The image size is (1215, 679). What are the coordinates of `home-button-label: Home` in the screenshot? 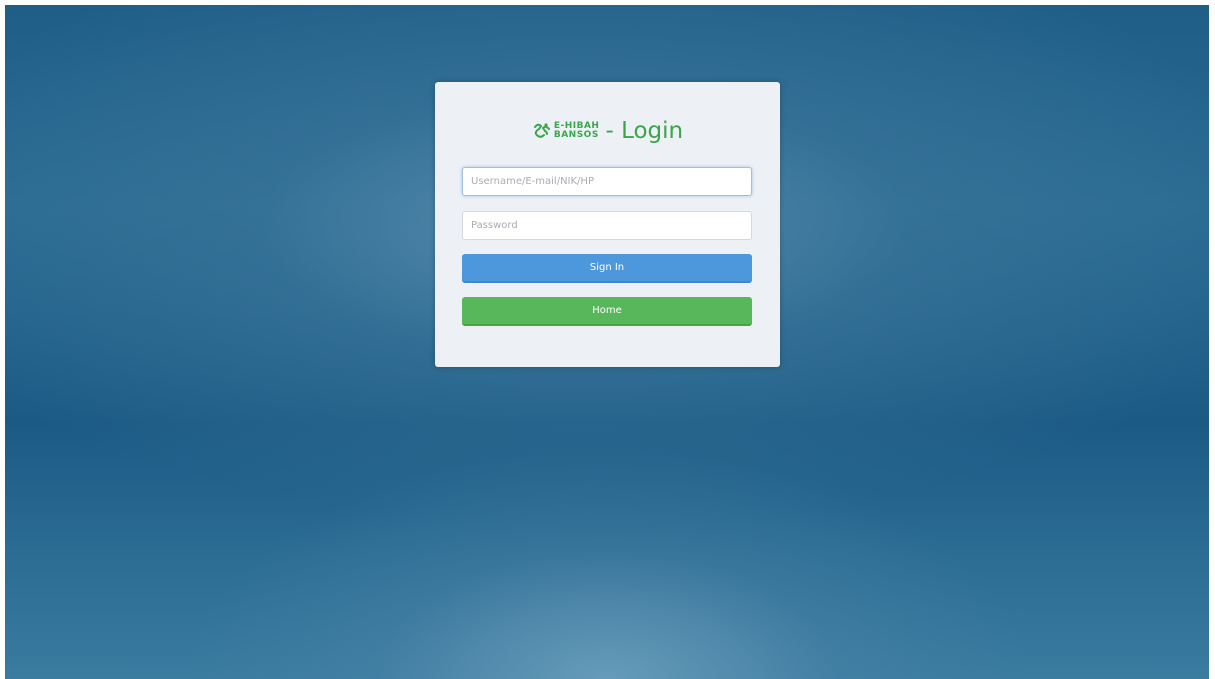 It's located at (607, 310).